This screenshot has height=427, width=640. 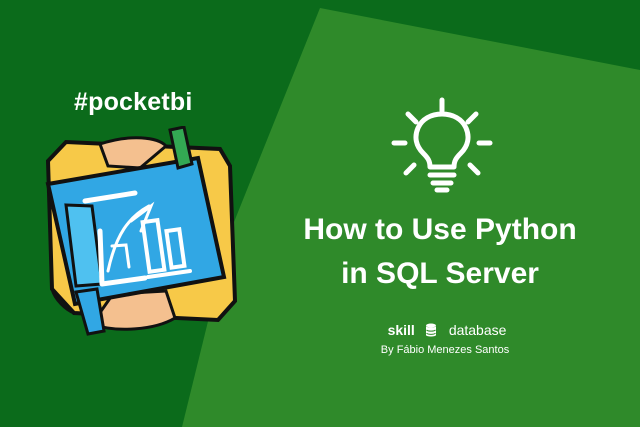 What do you see at coordinates (440, 229) in the screenshot?
I see `title-line-1: How to Use Python` at bounding box center [440, 229].